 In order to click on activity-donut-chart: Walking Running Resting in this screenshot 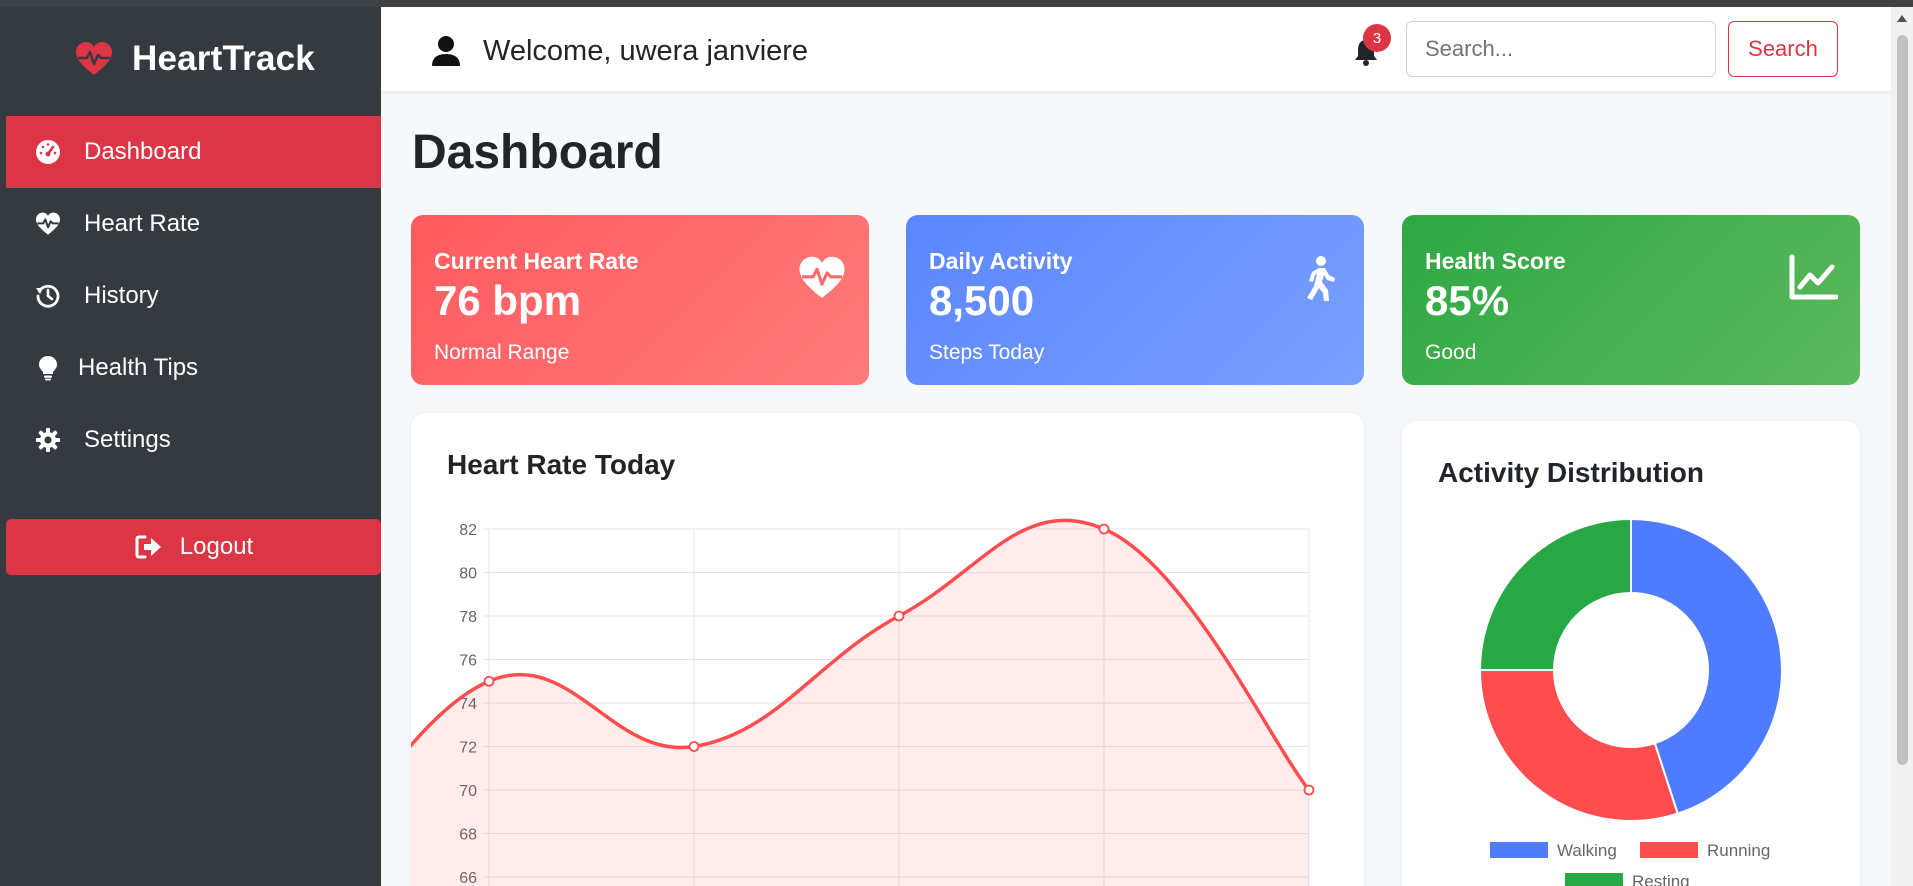, I will do `click(1630, 701)`.